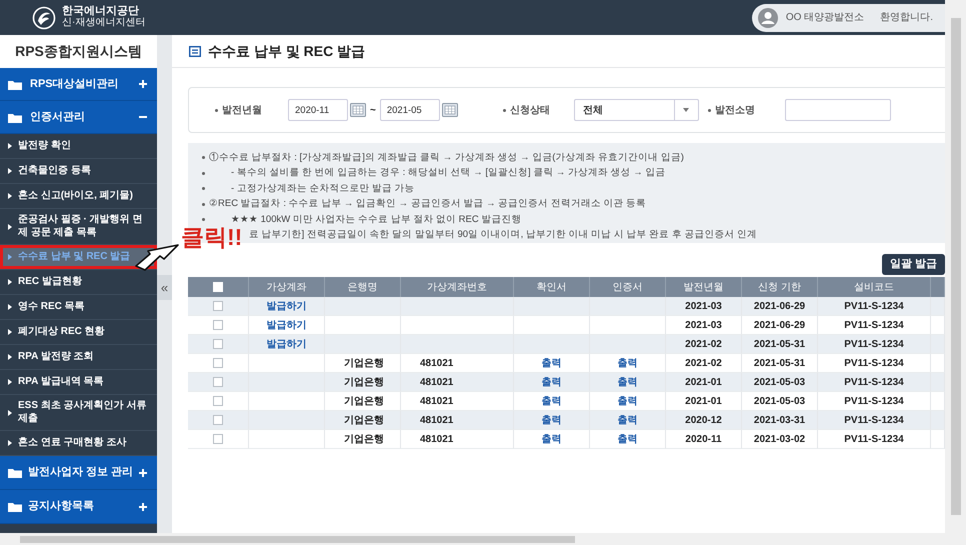 The width and height of the screenshot is (966, 545). What do you see at coordinates (323, 189) in the screenshot?
I see `notice-text: - 고정가상계좌는 순차적으로만 발급 가능` at bounding box center [323, 189].